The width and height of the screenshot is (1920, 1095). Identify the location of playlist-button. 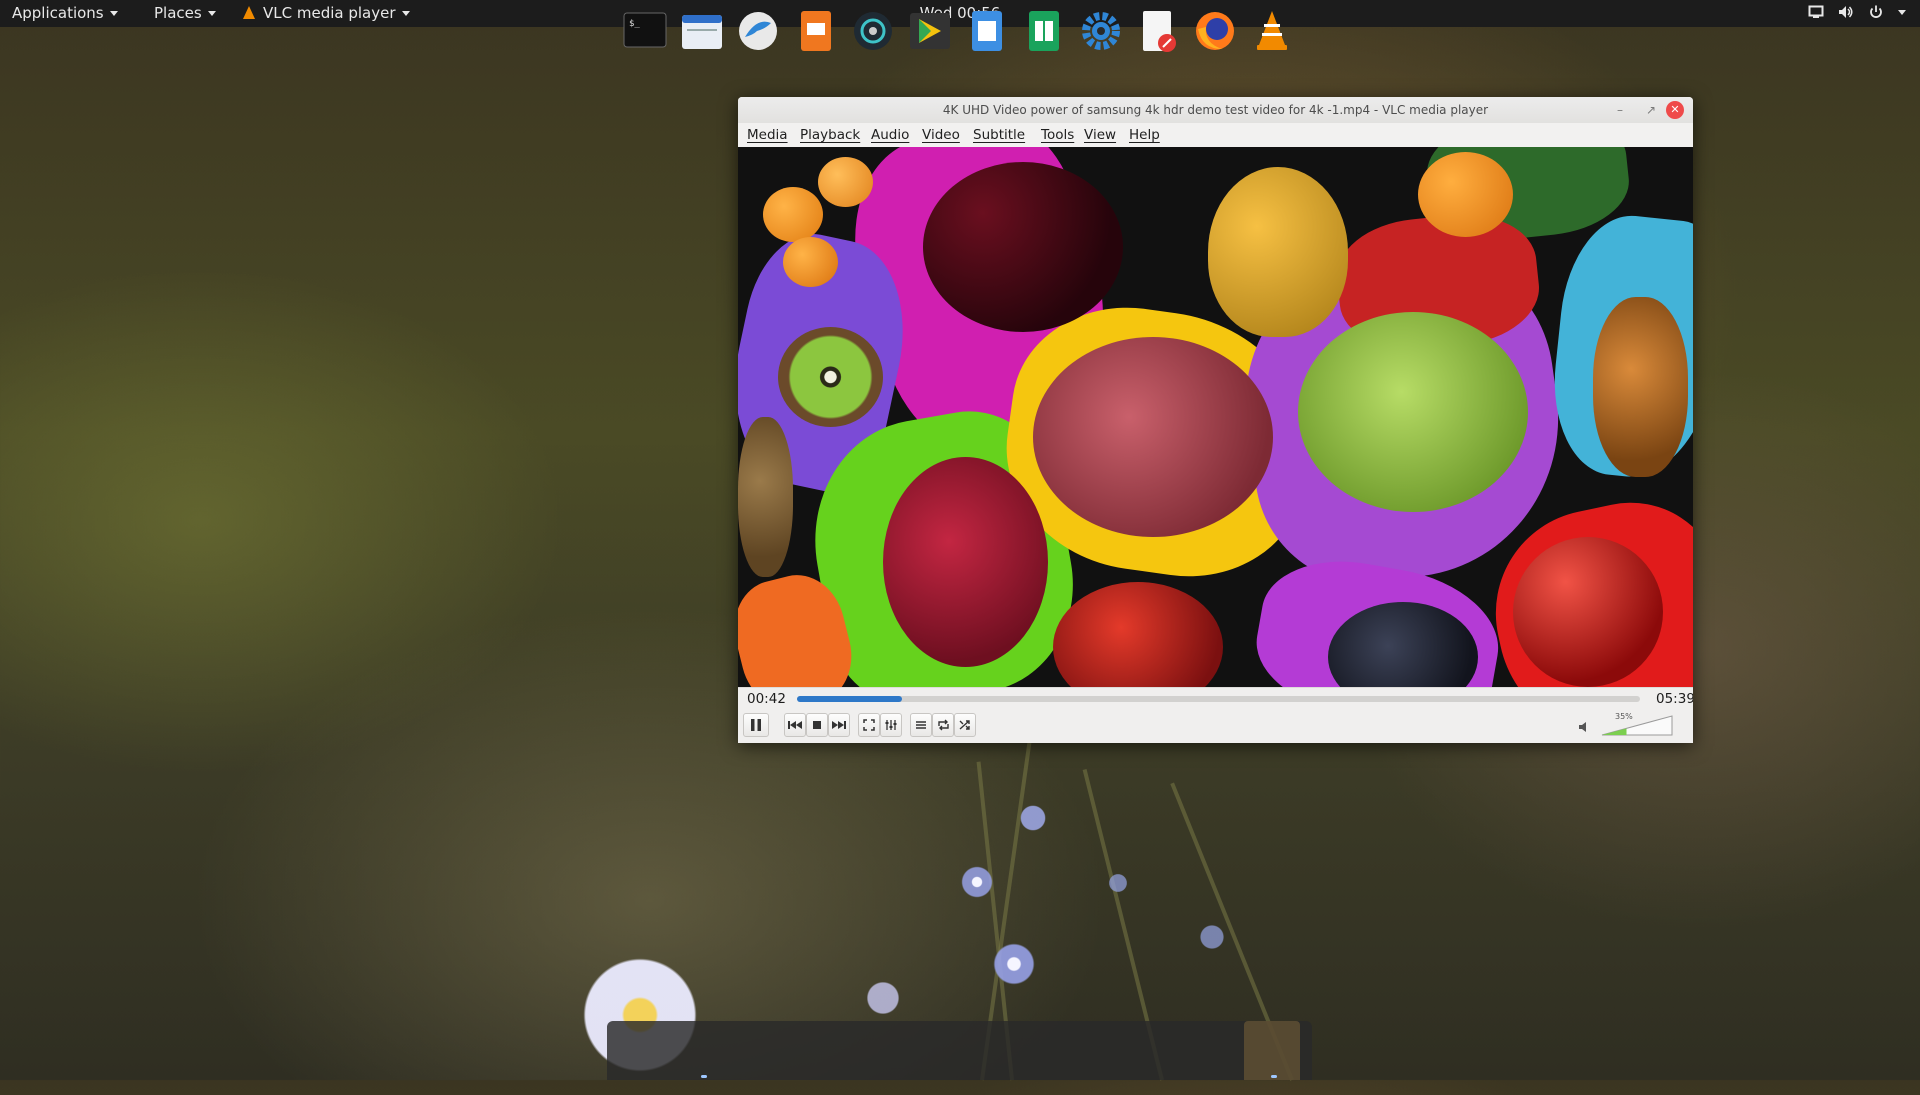
(921, 725).